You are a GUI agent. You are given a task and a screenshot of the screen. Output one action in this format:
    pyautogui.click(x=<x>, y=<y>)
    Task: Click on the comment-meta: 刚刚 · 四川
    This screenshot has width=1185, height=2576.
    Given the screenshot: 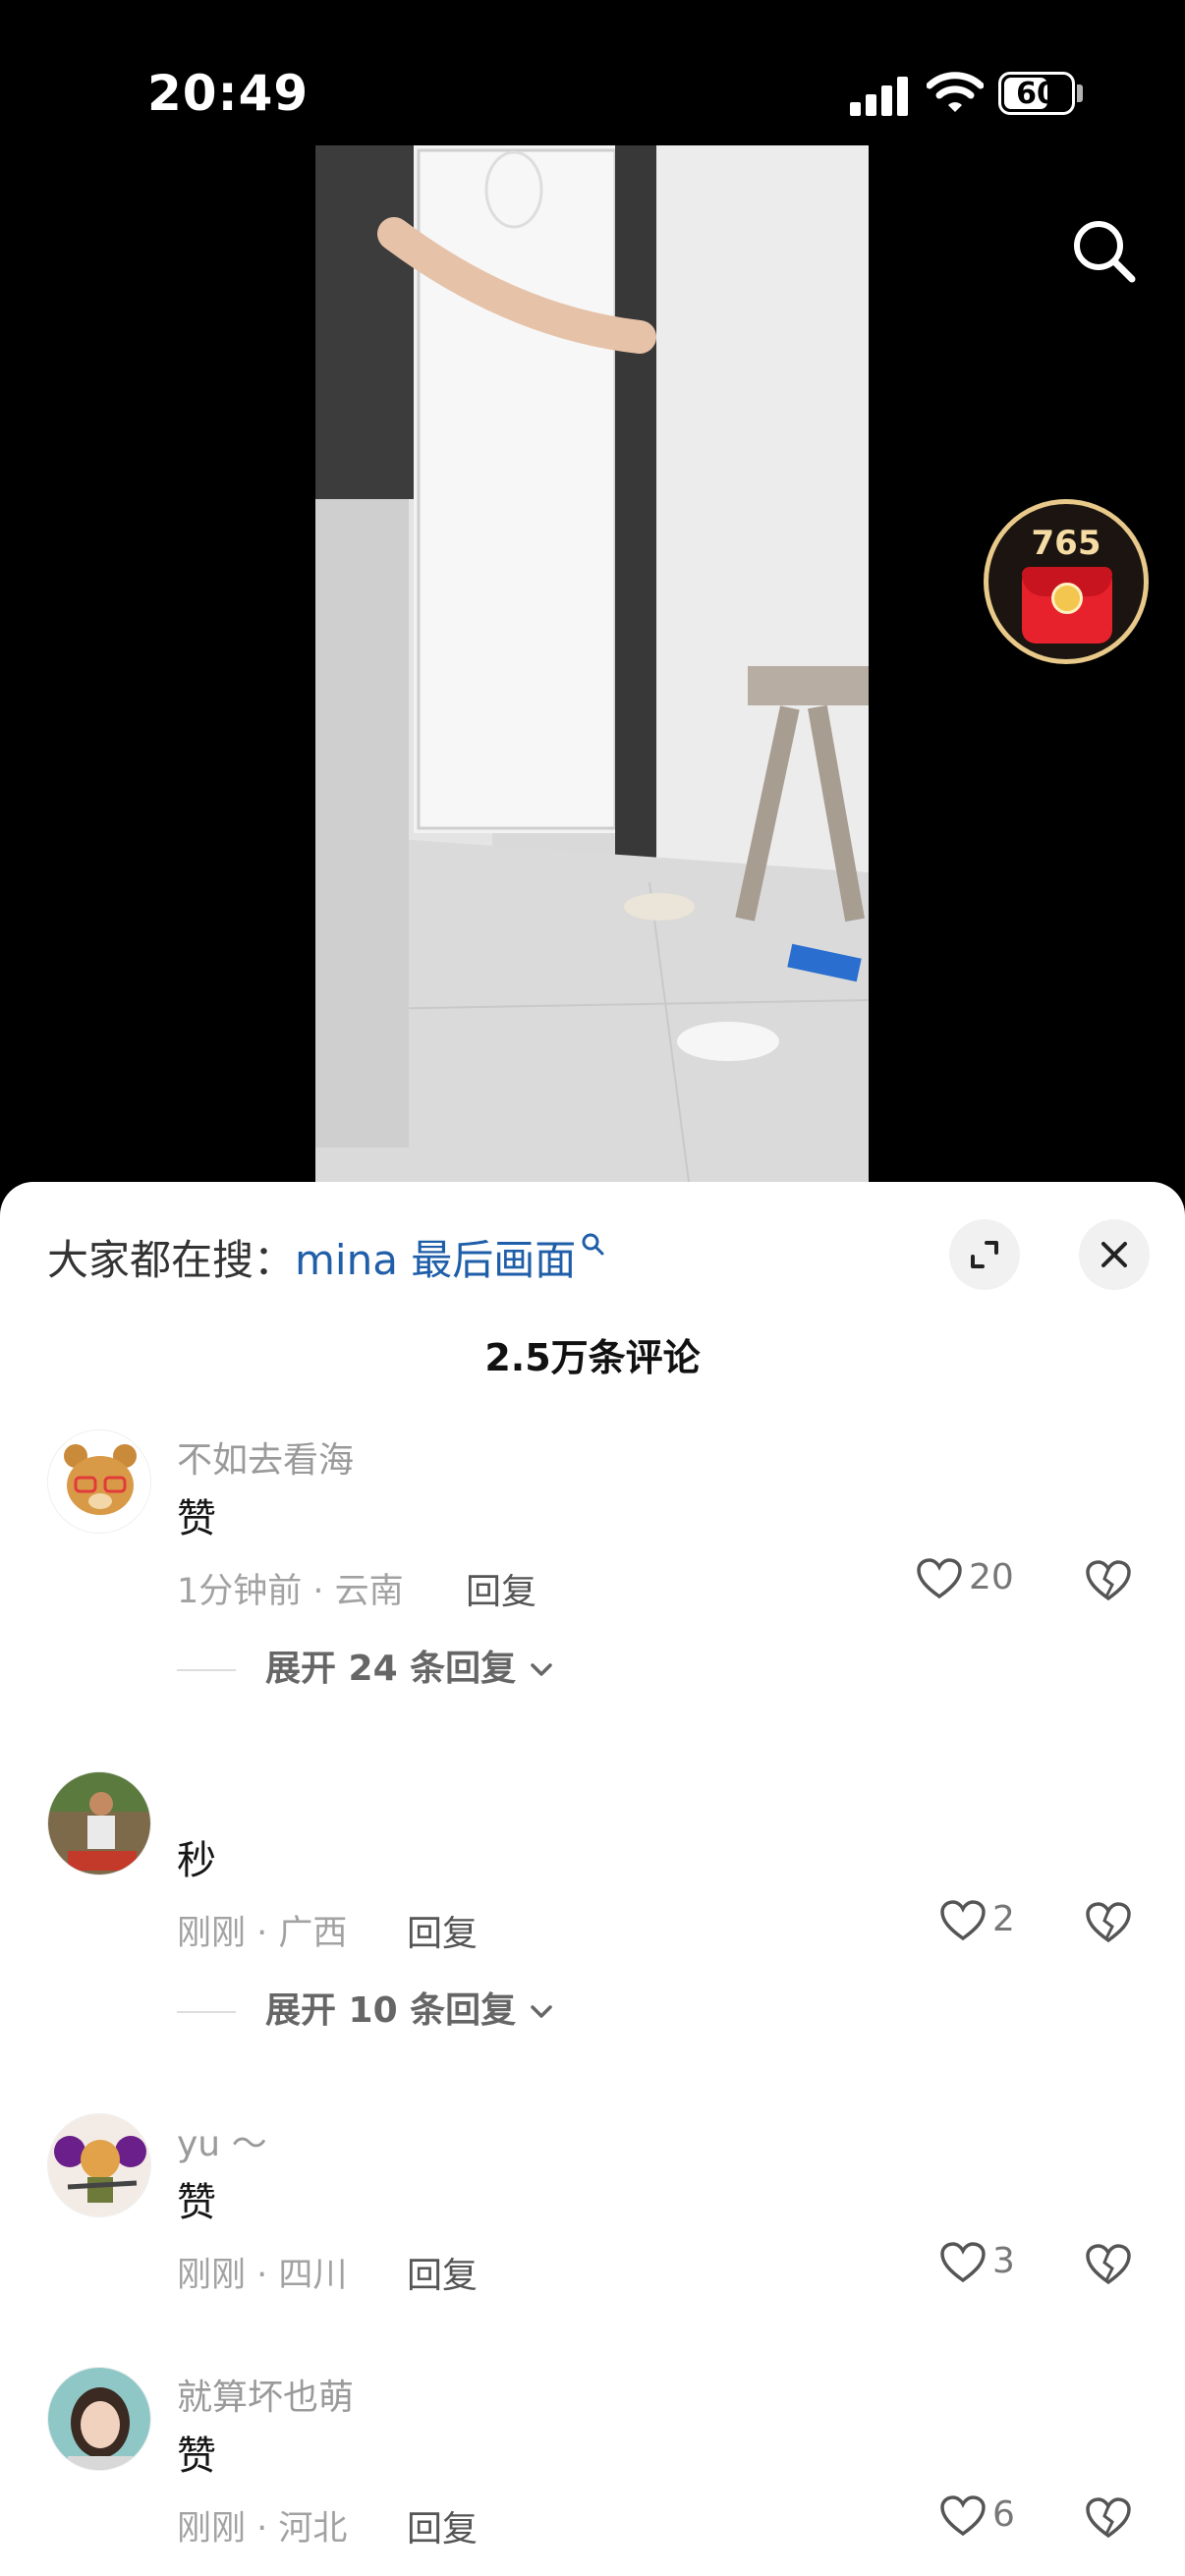 What is the action you would take?
    pyautogui.click(x=262, y=2275)
    